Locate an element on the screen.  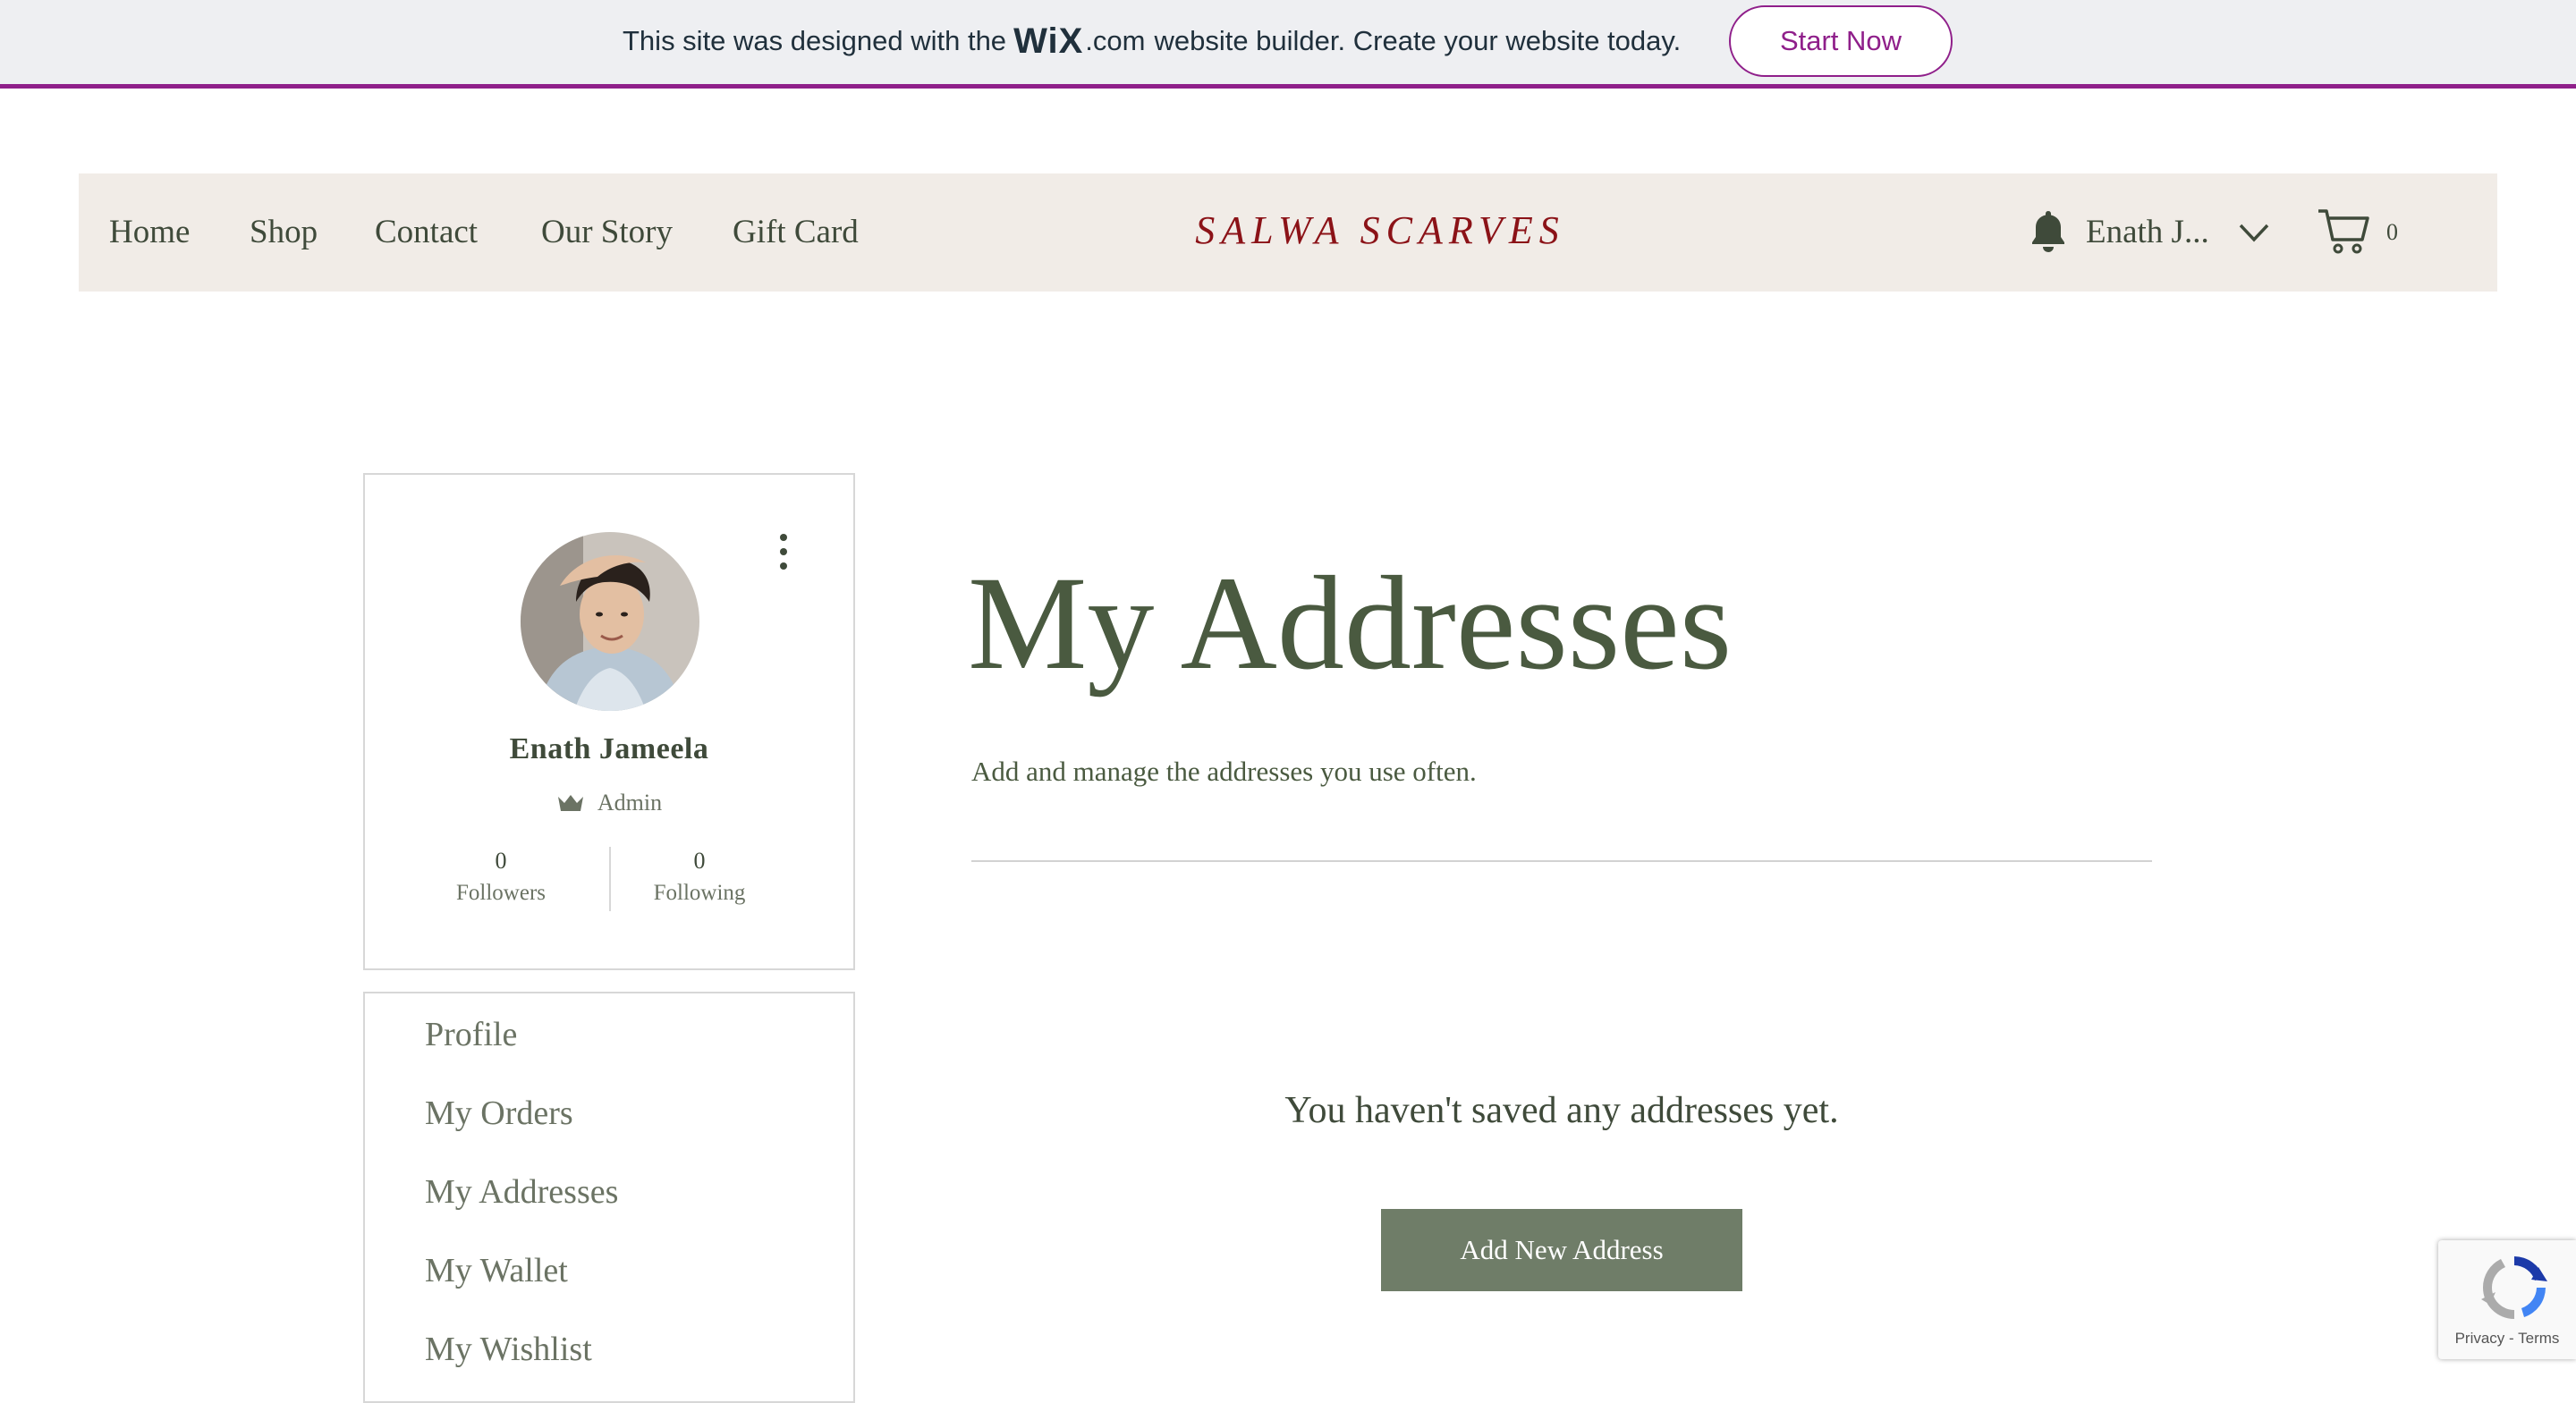
role-badge: Admin is located at coordinates (609, 803).